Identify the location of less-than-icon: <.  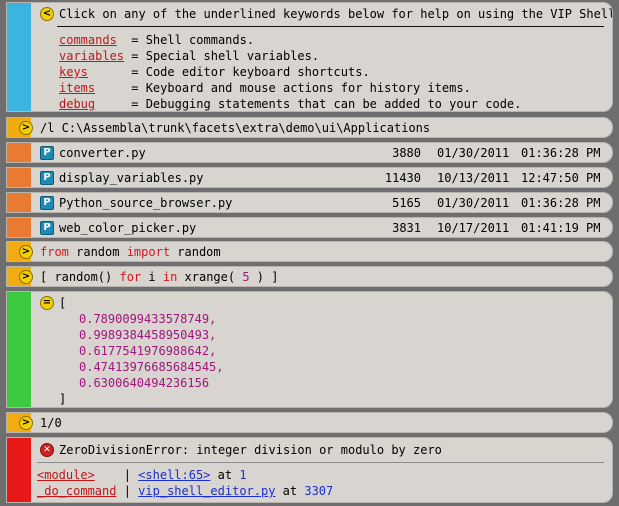
(47, 14).